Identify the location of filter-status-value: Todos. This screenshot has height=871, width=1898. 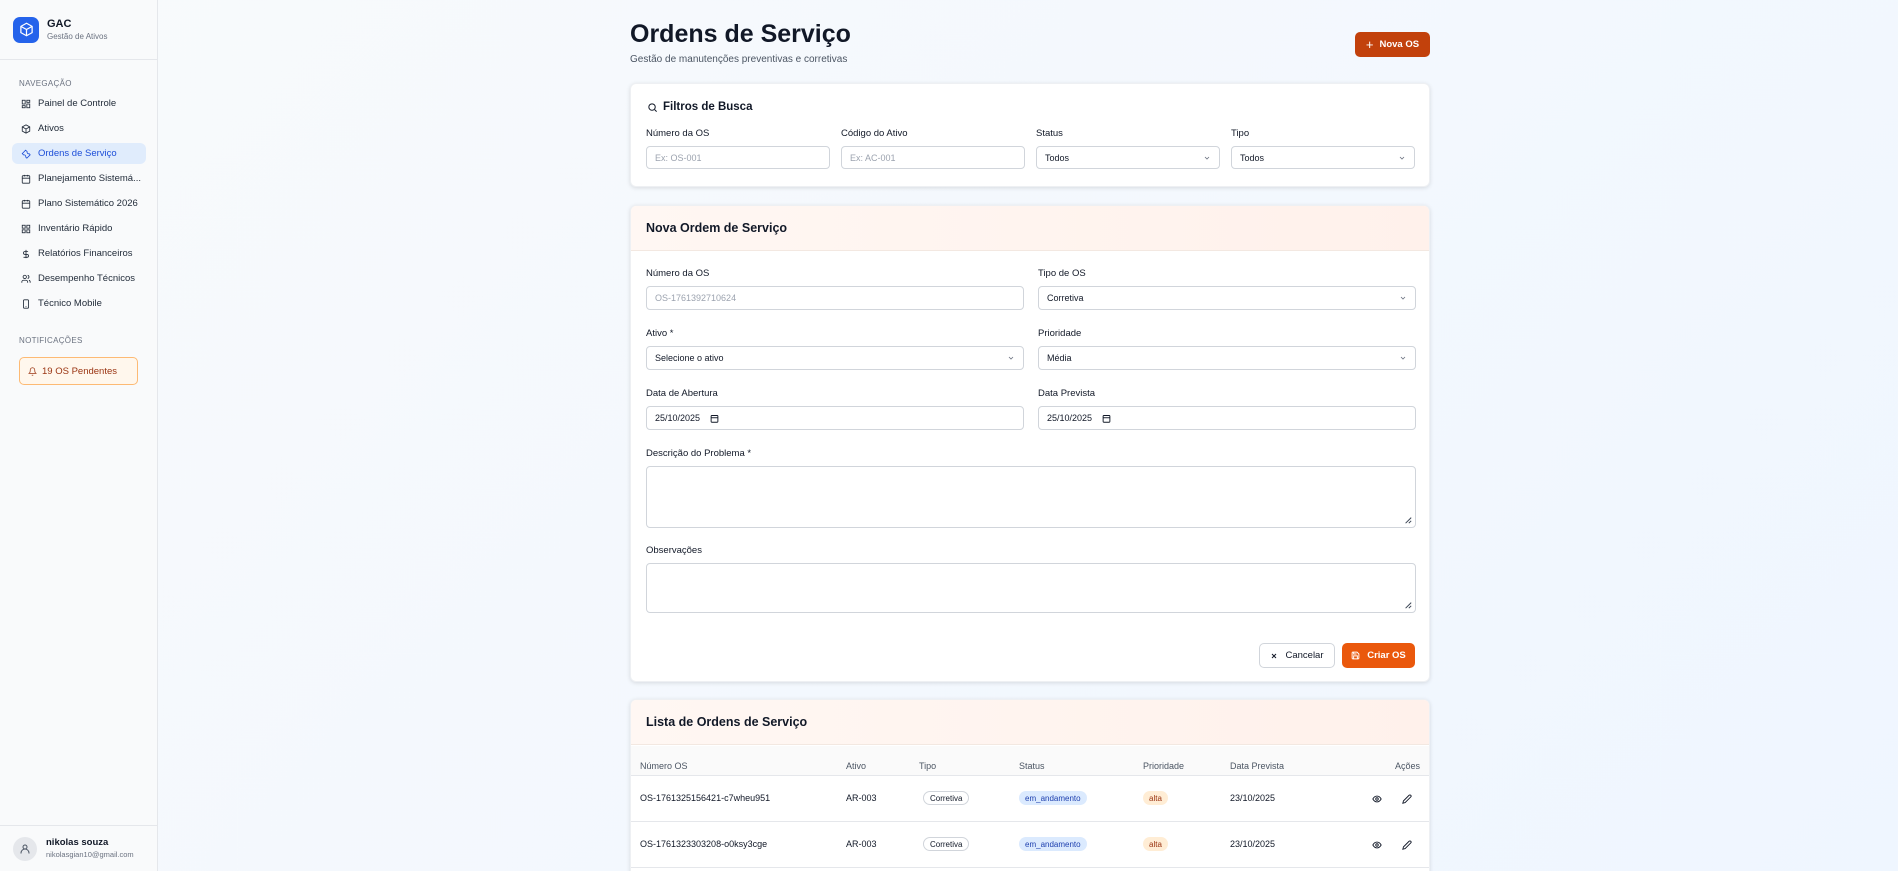
(1057, 157).